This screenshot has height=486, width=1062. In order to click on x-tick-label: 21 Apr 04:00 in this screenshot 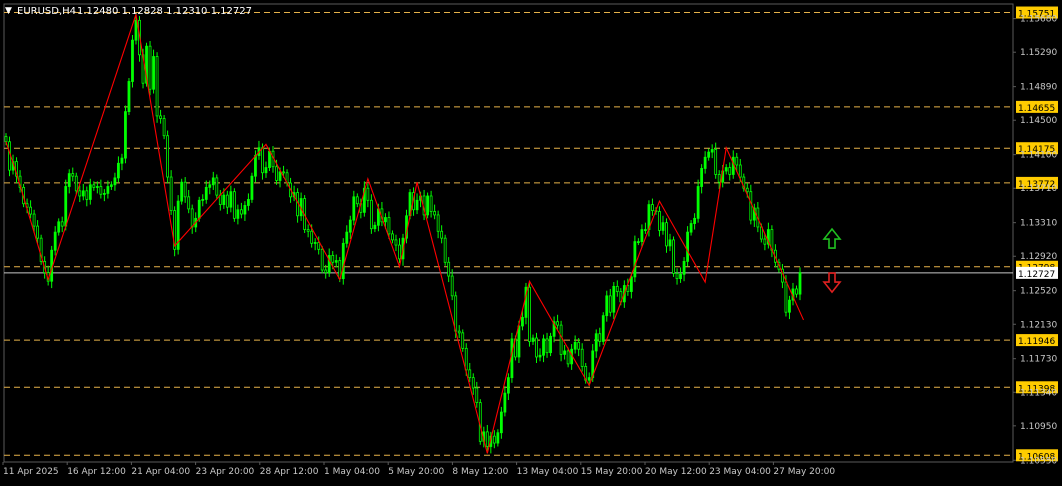, I will do `click(160, 472)`.